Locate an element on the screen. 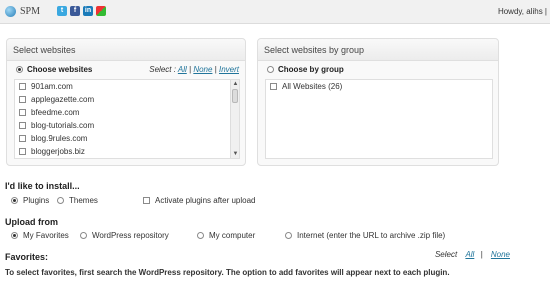  user-greeting: Howdy, alihs | is located at coordinates (522, 11).